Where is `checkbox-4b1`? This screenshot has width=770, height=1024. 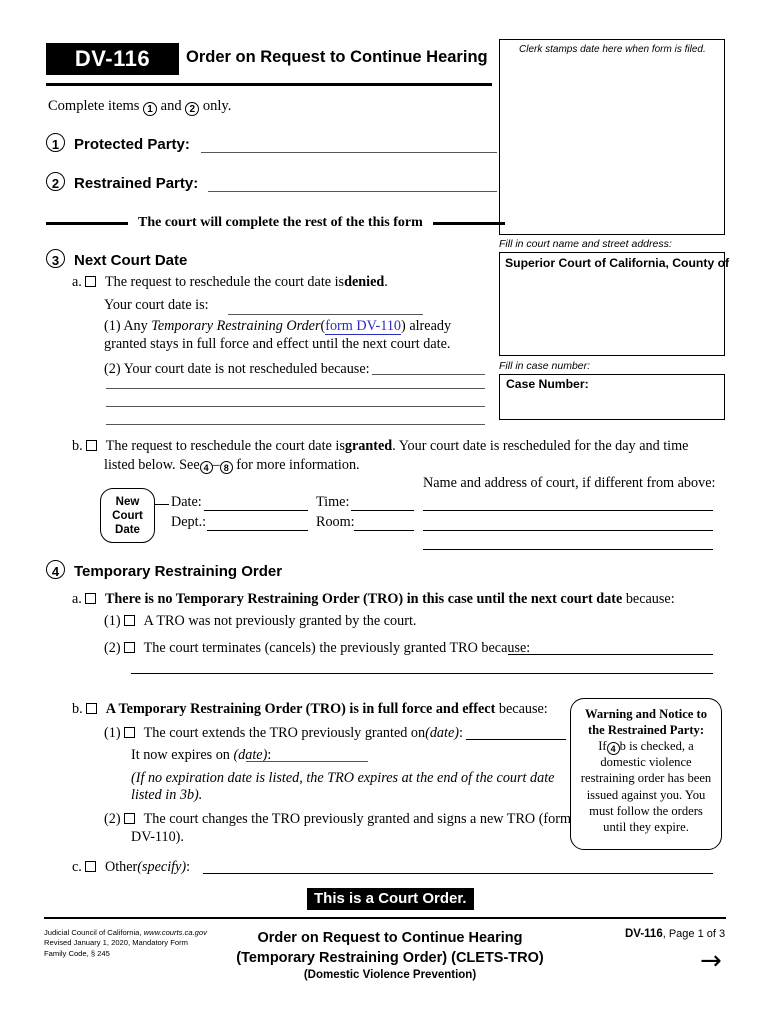
checkbox-4b1 is located at coordinates (130, 732).